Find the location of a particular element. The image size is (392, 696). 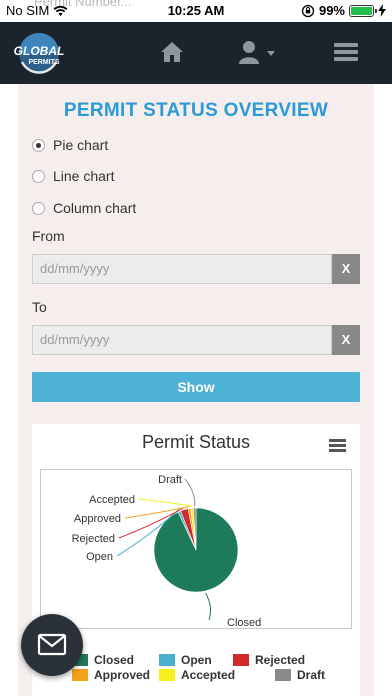

legend-label: Closed is located at coordinates (114, 660).